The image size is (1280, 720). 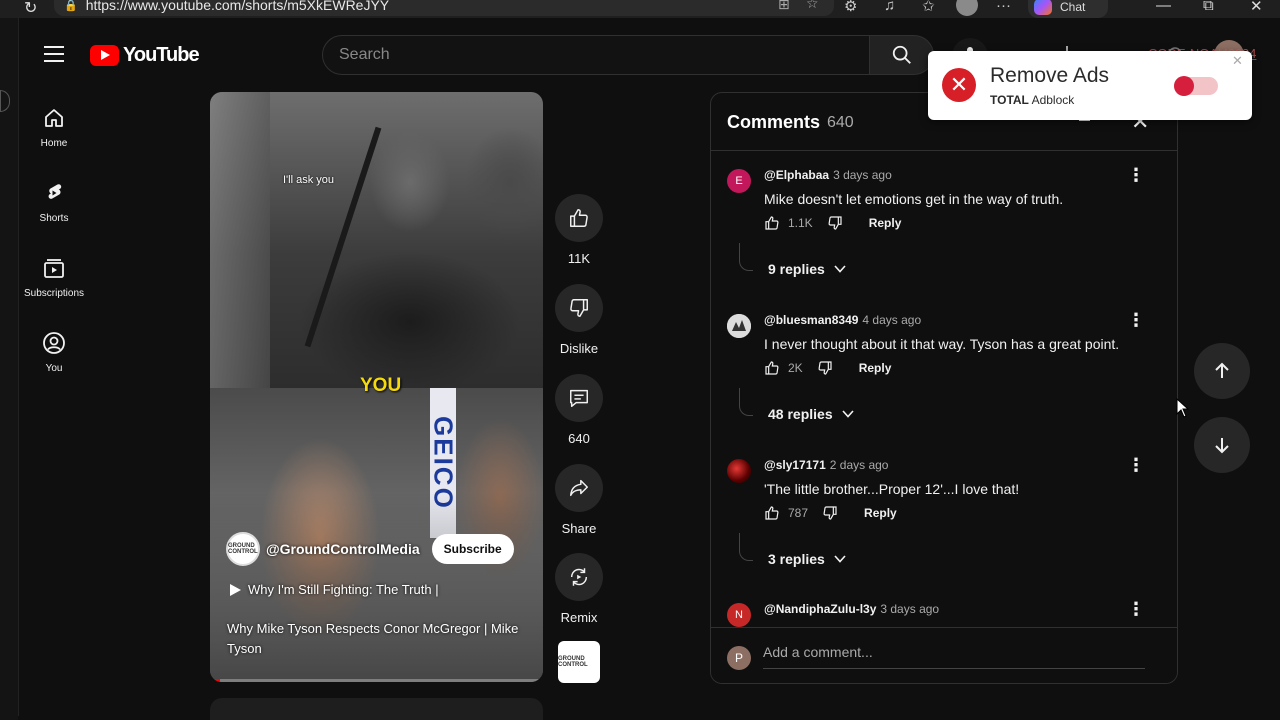 I want to click on comment-count: 640, so click(x=579, y=438).